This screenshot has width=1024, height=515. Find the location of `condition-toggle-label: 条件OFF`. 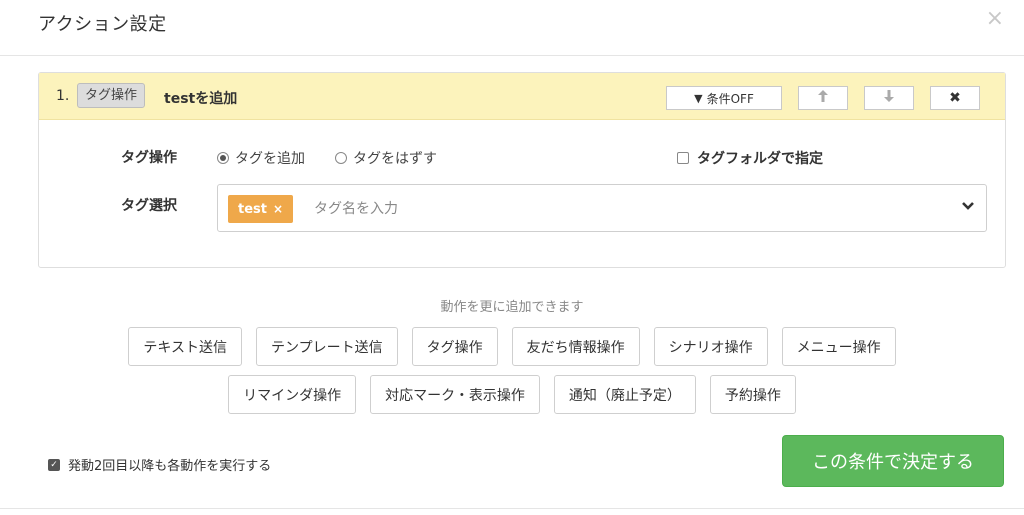

condition-toggle-label: 条件OFF is located at coordinates (730, 98).